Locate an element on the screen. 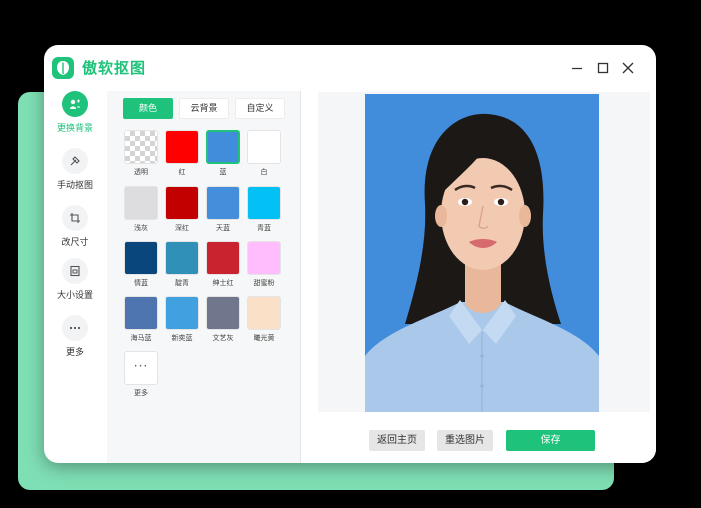  swatch-item: 透明 is located at coordinates (141, 153).